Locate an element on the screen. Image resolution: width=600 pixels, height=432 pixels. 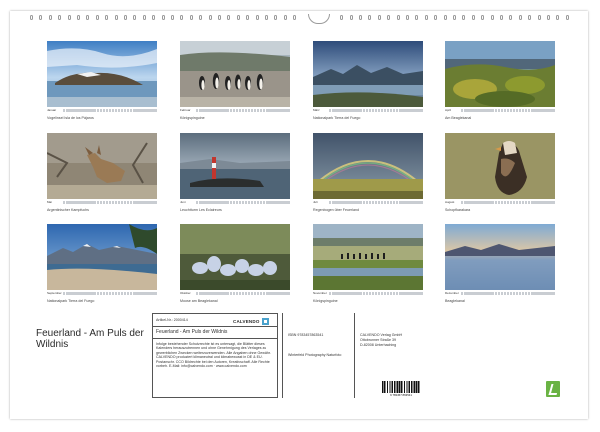
month-label: Januar is located at coordinates (52, 110).